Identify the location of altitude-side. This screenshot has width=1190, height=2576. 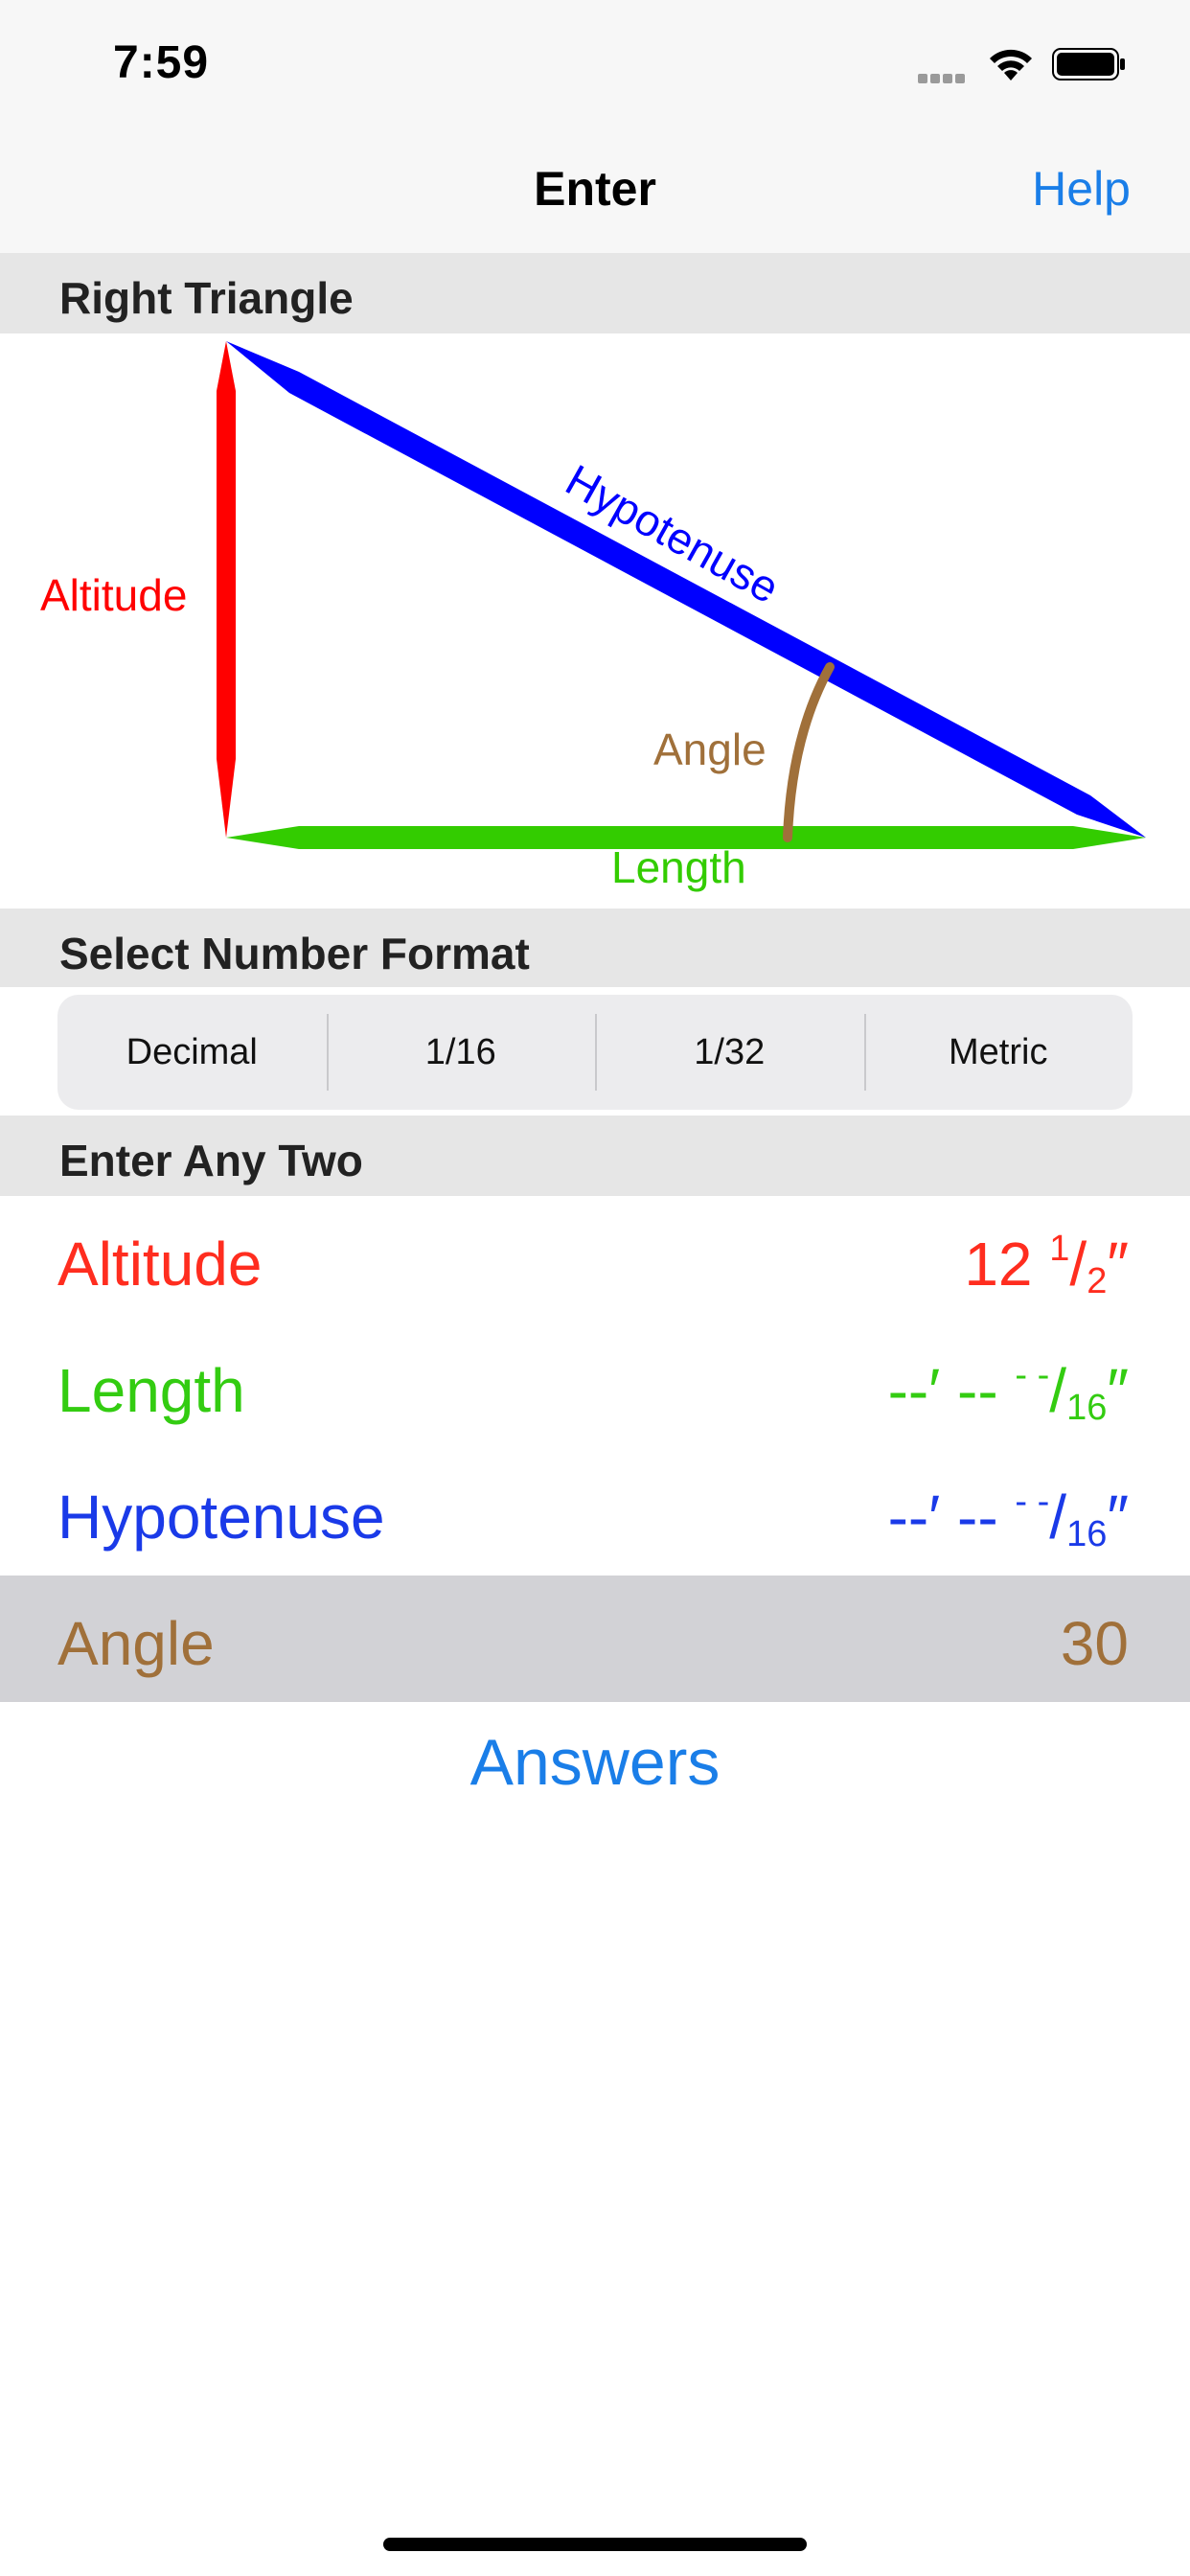
(226, 589).